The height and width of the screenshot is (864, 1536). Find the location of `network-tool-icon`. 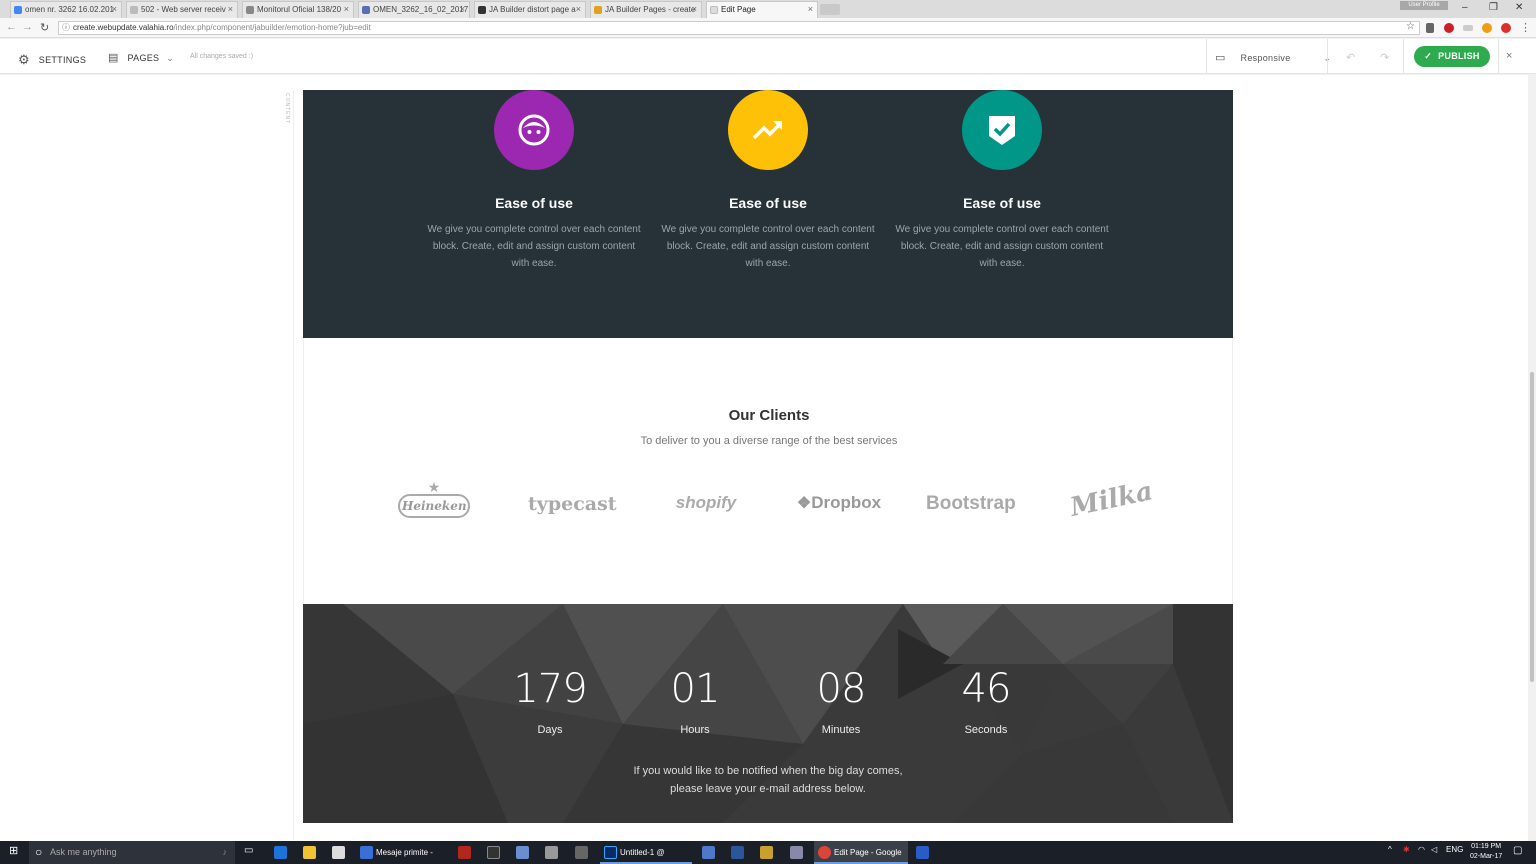

network-tool-icon is located at coordinates (522, 852).